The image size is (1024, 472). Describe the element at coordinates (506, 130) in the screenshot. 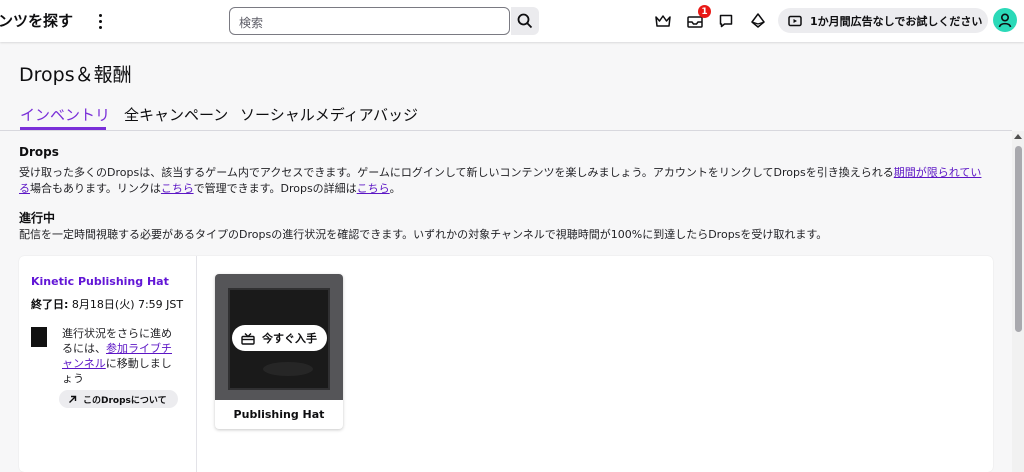

I see `tab-divider` at that location.